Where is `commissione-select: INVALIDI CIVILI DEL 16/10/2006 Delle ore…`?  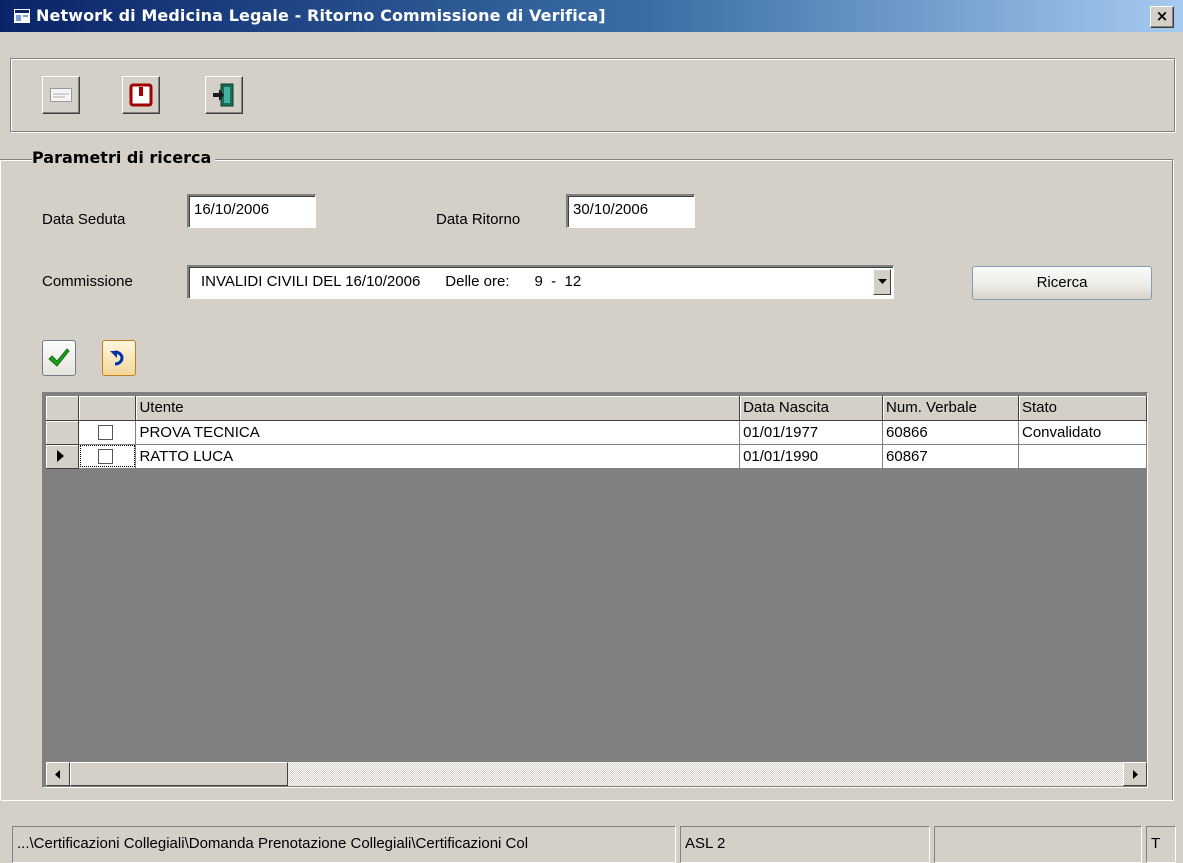
commissione-select: INVALIDI CIVILI DEL 16/10/2006 Delle ore… is located at coordinates (540, 282).